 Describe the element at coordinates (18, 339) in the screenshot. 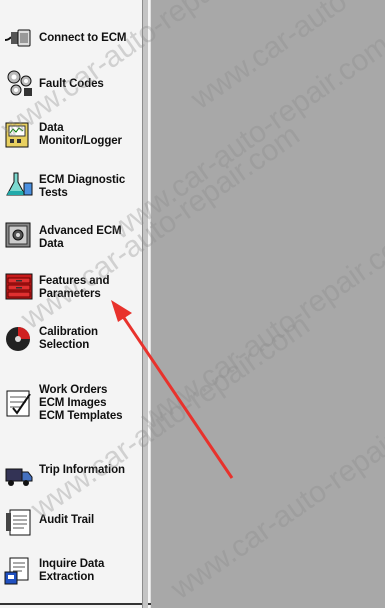

I see `calibration-disc-icon` at that location.